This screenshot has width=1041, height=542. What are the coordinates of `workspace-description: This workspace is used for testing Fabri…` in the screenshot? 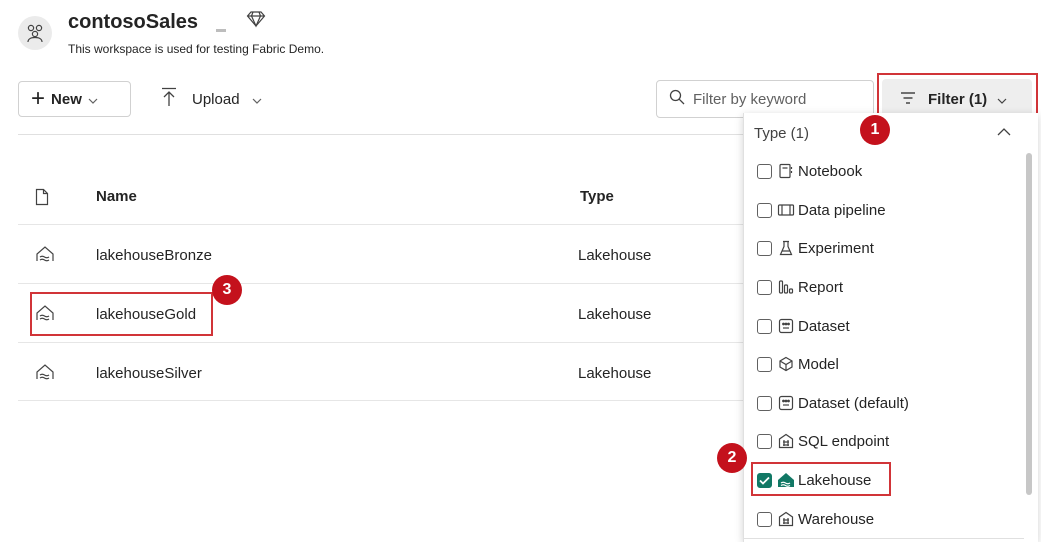 It's located at (196, 49).